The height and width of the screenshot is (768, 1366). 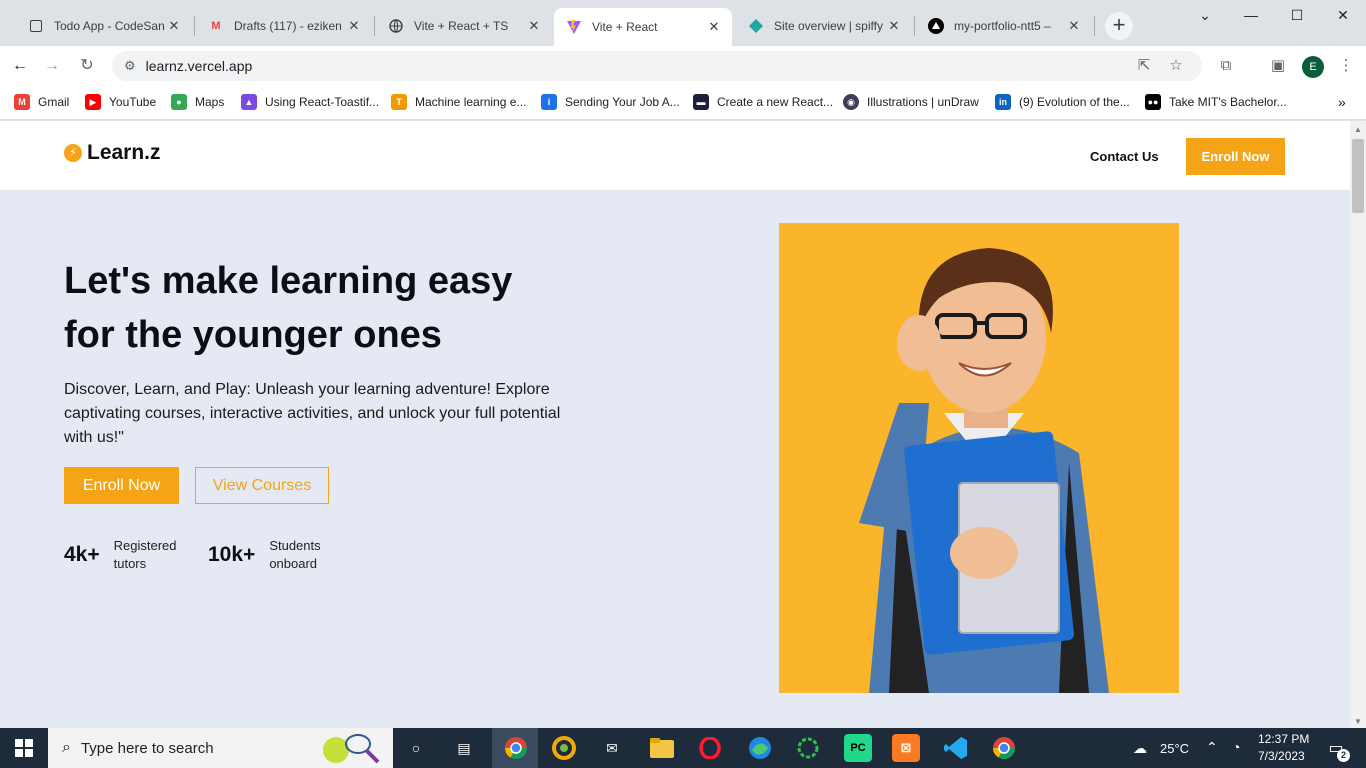 What do you see at coordinates (851, 102) in the screenshot?
I see `undraw-icon: ◉` at bounding box center [851, 102].